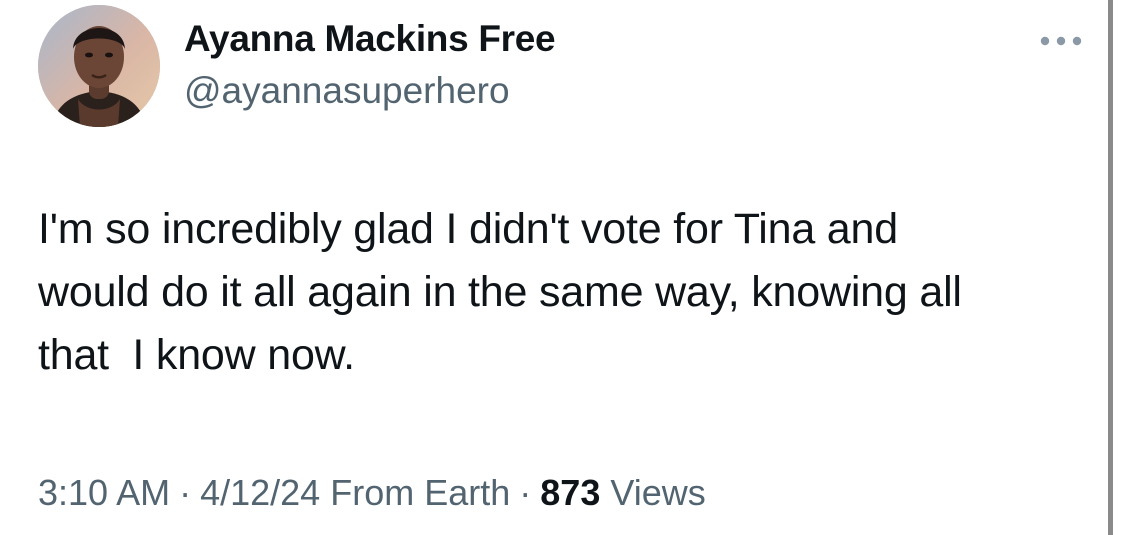 This screenshot has width=1125, height=535. I want to click on avatar-image, so click(99, 66).